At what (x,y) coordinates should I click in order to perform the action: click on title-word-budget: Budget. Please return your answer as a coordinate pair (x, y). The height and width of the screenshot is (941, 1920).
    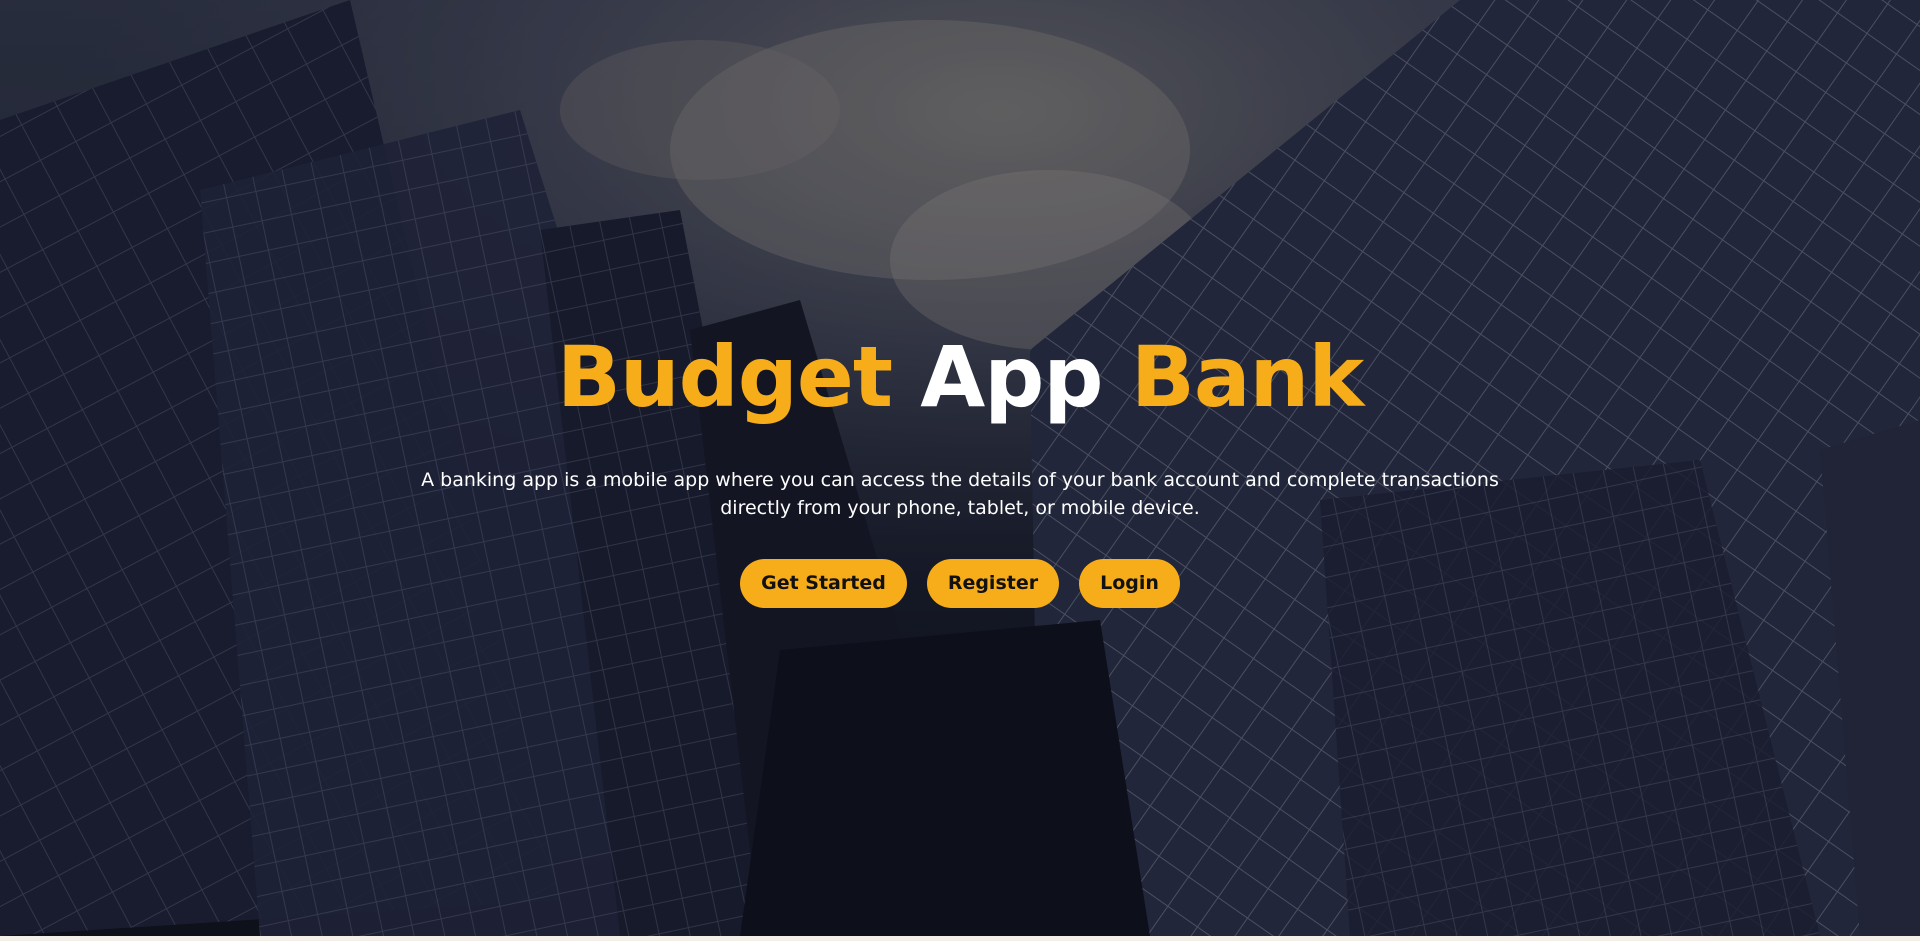
    Looking at the image, I should click on (724, 377).